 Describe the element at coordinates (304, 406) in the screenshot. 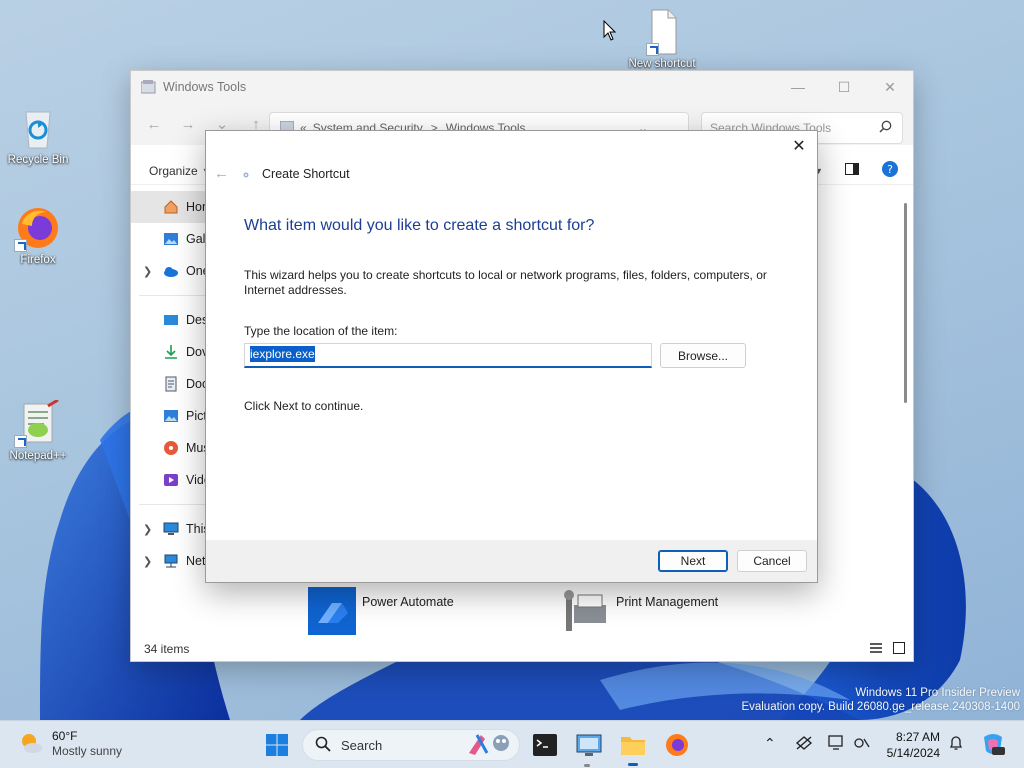

I see `continue-hint: Click Next to continue.` at that location.